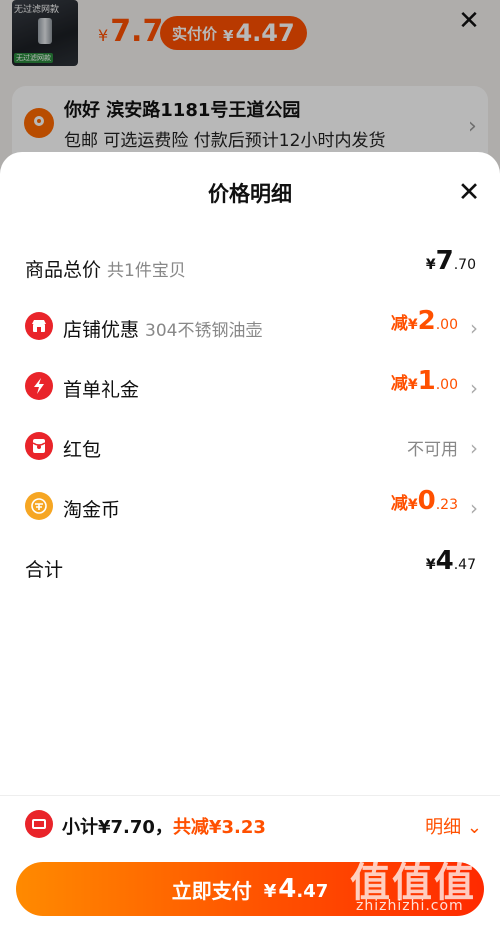 This screenshot has width=500, height=927. I want to click on pay-dec: .47, so click(312, 891).